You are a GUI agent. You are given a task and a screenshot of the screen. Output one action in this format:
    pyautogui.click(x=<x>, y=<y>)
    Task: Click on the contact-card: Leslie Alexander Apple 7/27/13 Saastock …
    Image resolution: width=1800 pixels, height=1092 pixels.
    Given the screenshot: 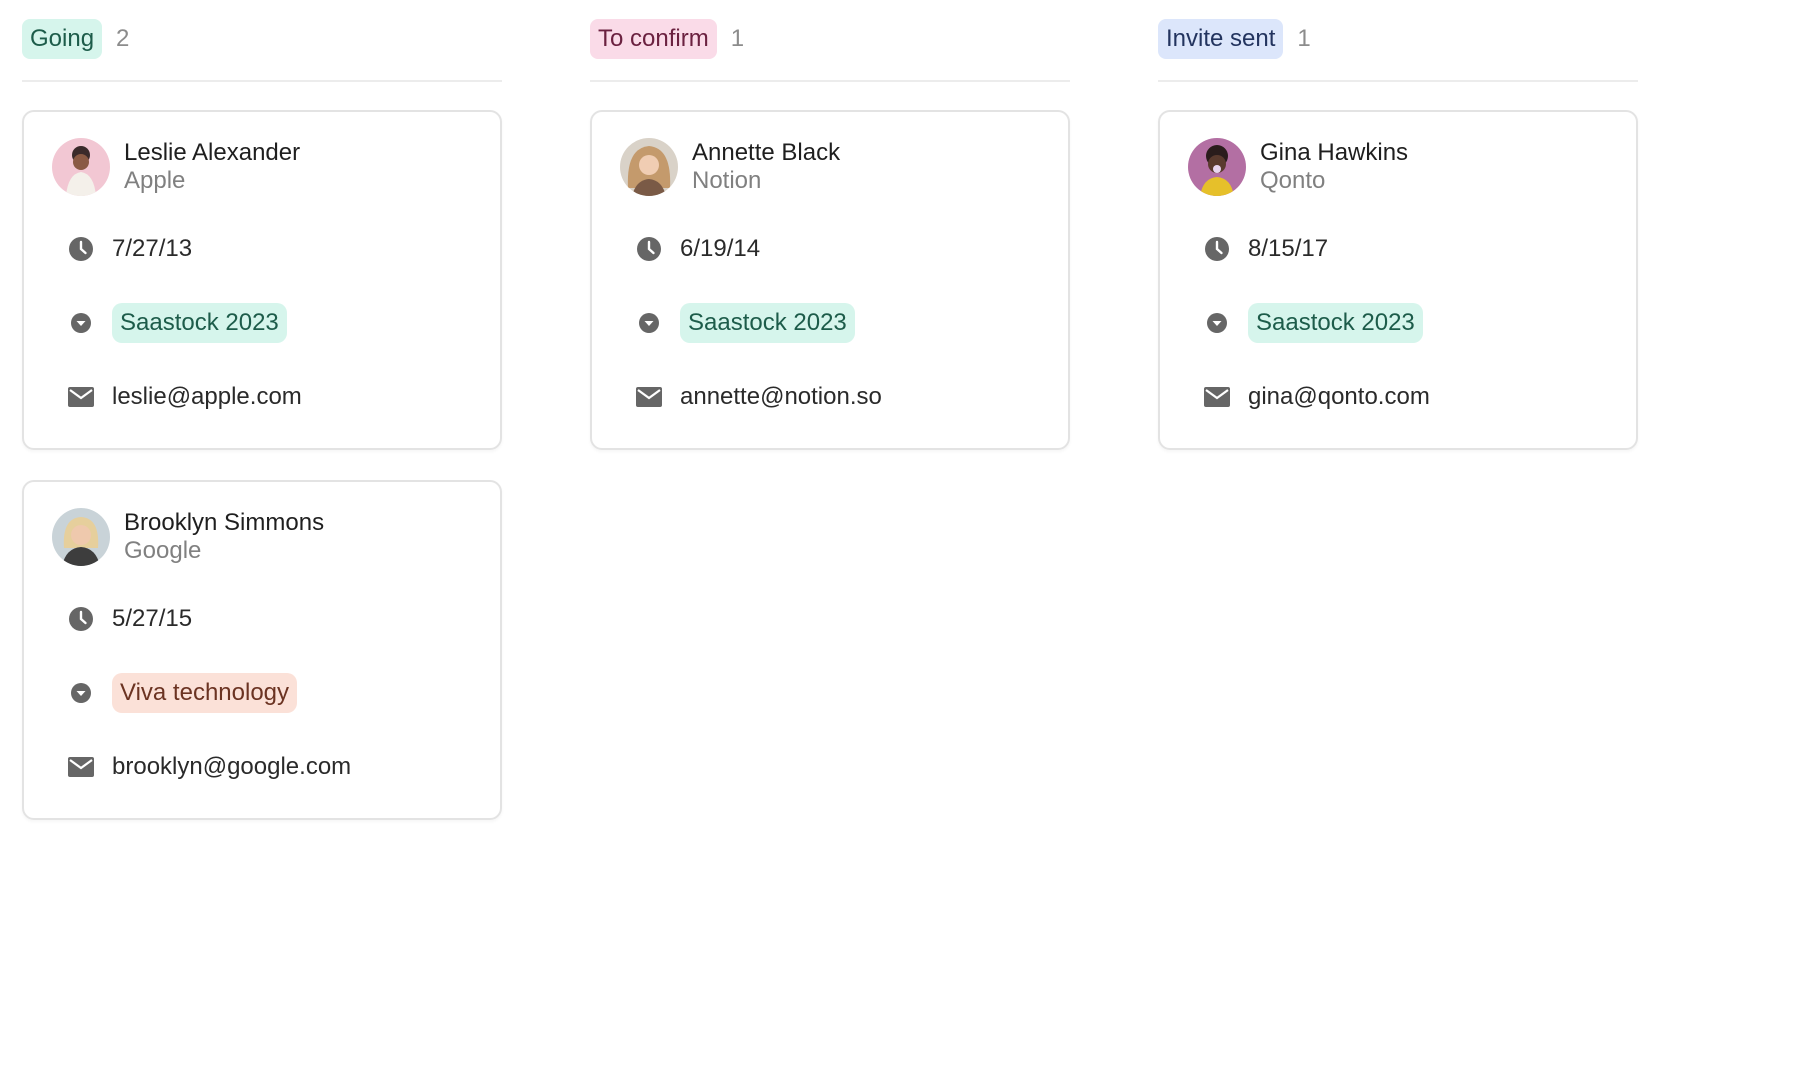 What is the action you would take?
    pyautogui.click(x=262, y=280)
    